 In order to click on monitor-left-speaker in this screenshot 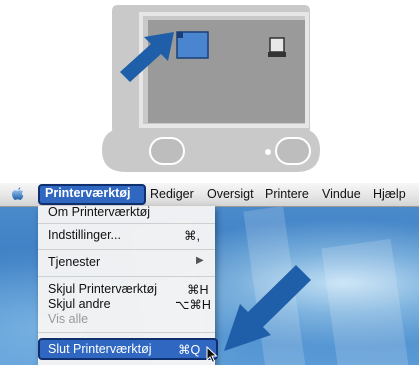, I will do `click(167, 151)`.